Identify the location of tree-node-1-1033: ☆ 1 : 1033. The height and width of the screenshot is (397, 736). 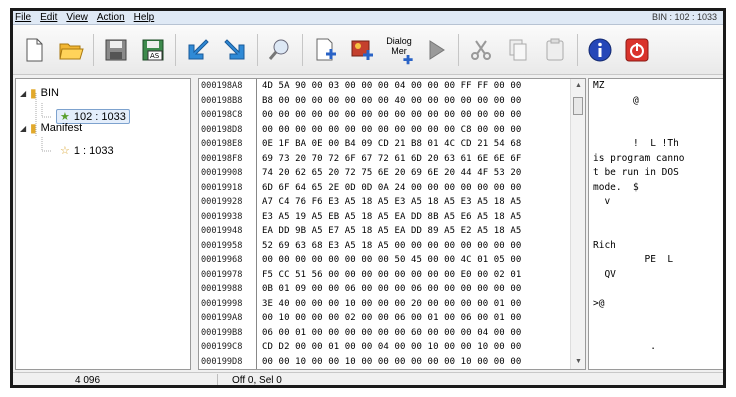
(87, 151).